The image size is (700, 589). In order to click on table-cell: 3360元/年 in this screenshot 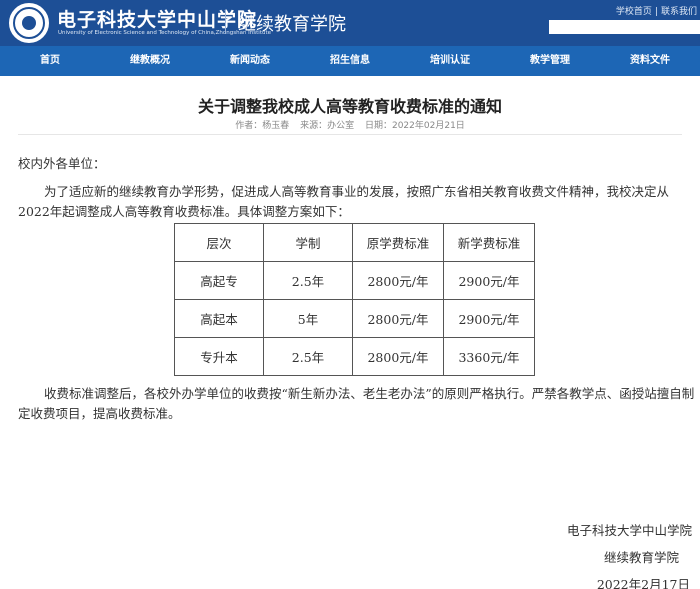, I will do `click(489, 356)`.